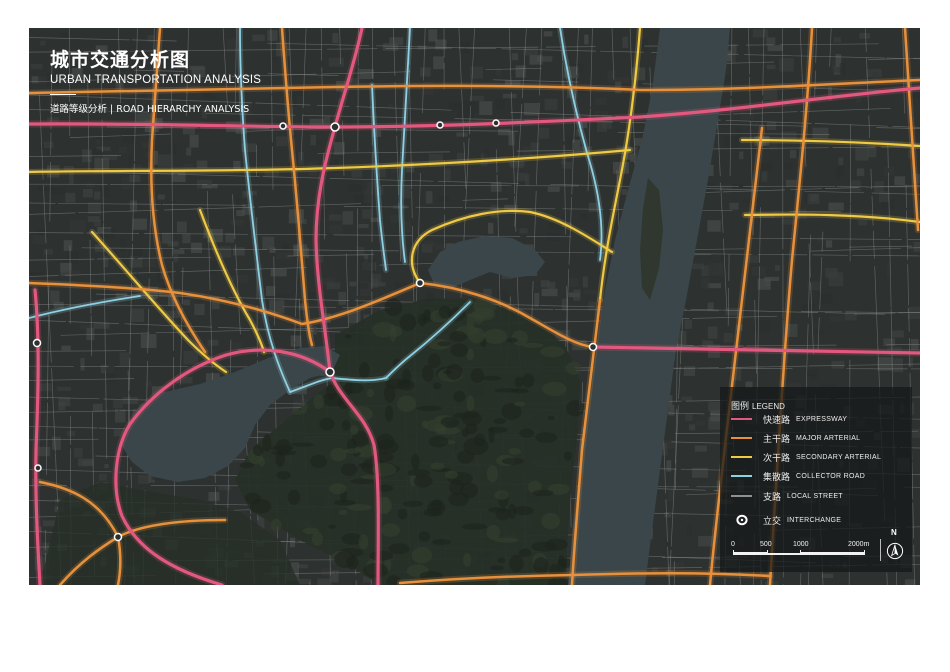 The height and width of the screenshot is (672, 950). I want to click on map-title-cn: 城市交通分析图, so click(120, 60).